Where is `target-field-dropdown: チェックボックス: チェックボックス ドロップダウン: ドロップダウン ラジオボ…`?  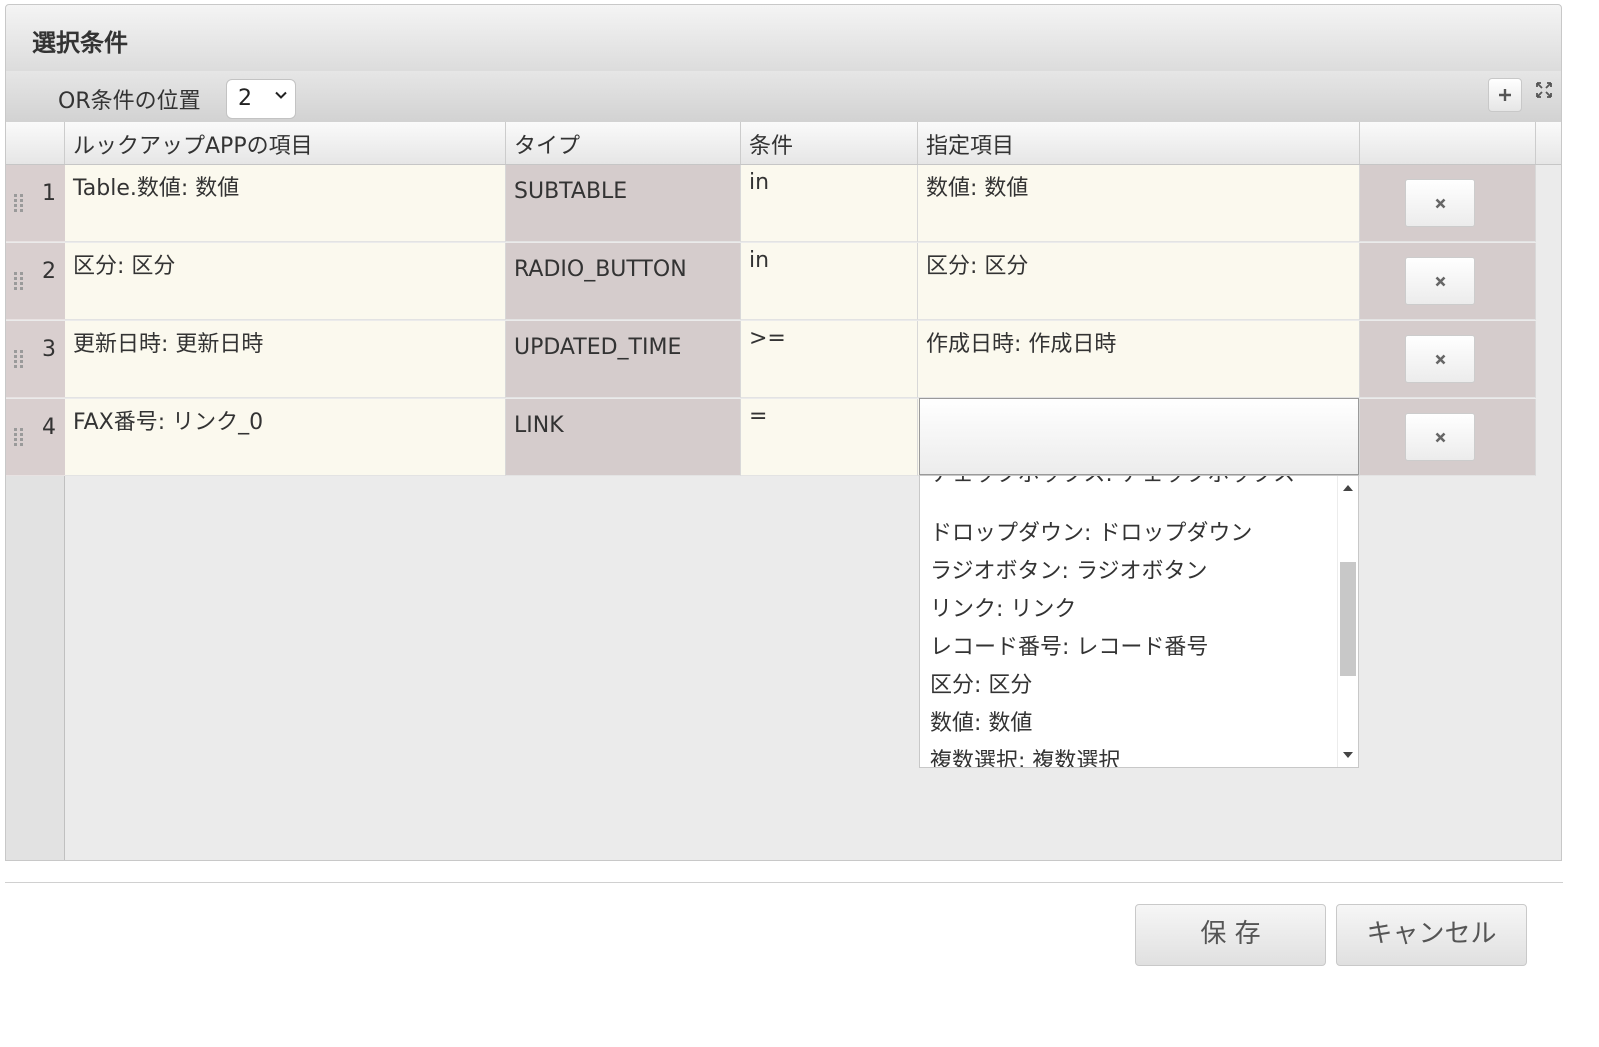 target-field-dropdown: チェックボックス: チェックボックス ドロップダウン: ドロップダウン ラジオボ… is located at coordinates (1139, 621).